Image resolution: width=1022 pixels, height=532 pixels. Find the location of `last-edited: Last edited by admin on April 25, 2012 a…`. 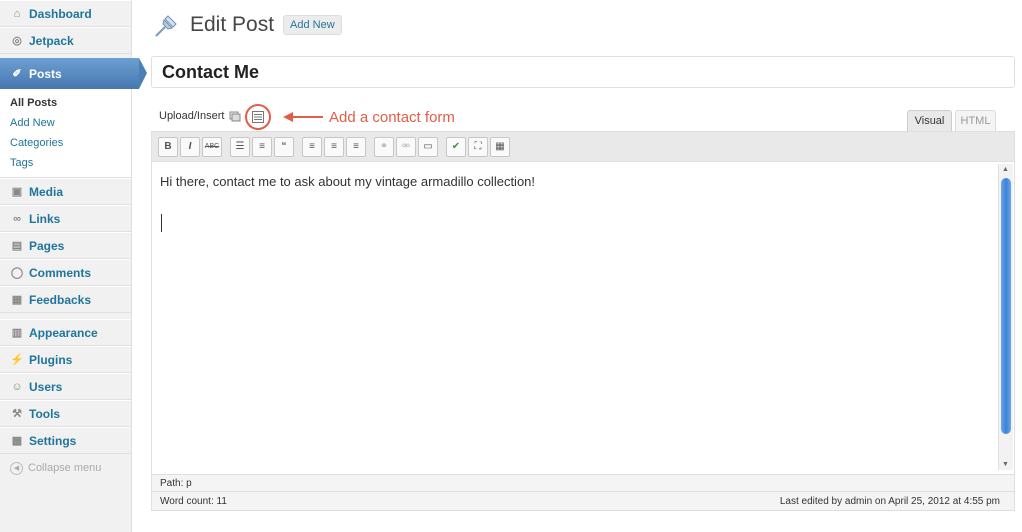

last-edited: Last edited by admin on April 25, 2012 a… is located at coordinates (889, 501).